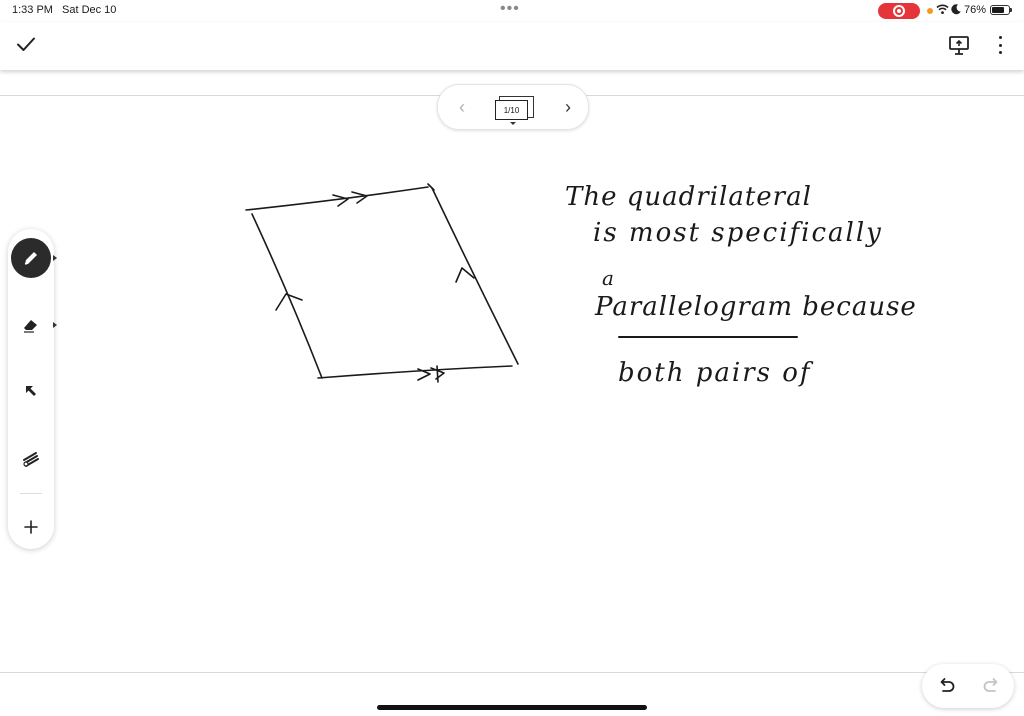 This screenshot has height=716, width=1024. I want to click on multitasking-dots-icon: •••, so click(510, 9).